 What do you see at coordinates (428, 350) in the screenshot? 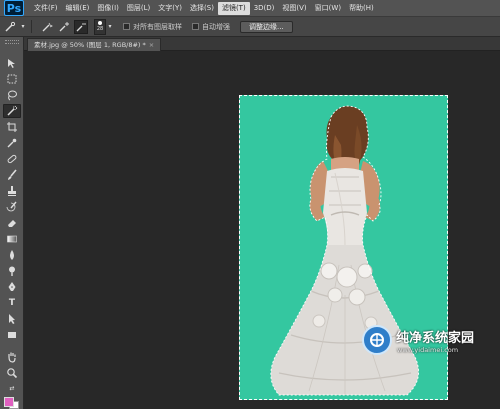
I see `watermark-url: www.yidaimei.com` at bounding box center [428, 350].